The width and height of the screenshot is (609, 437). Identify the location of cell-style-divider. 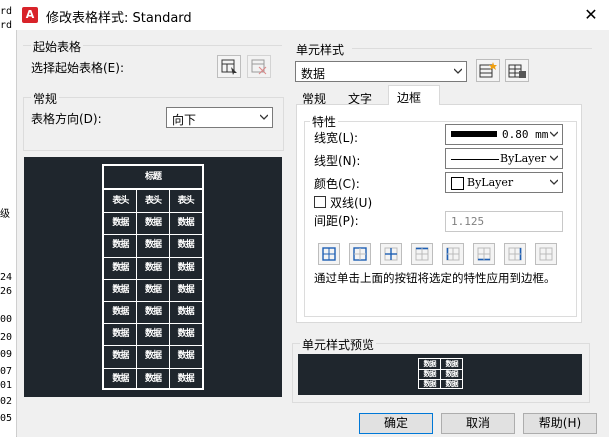
(472, 48).